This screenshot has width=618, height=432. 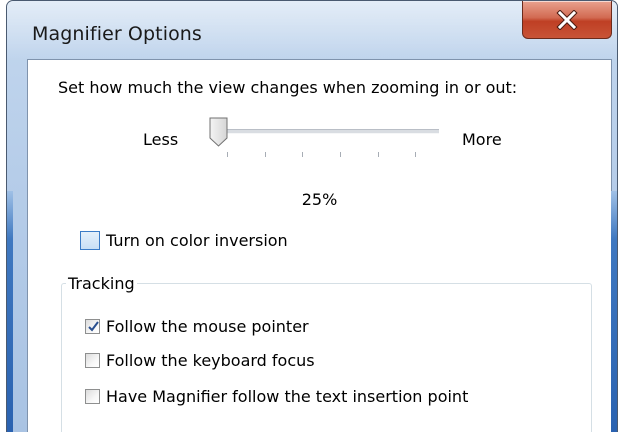 I want to click on slider-max-label: More, so click(x=482, y=139).